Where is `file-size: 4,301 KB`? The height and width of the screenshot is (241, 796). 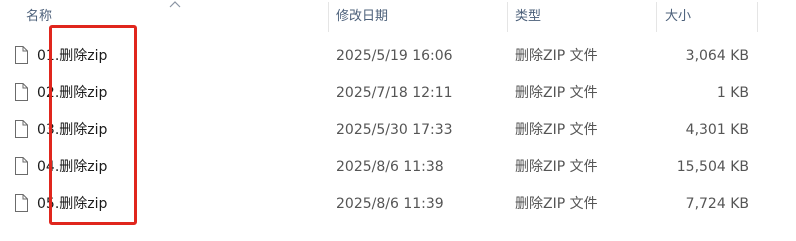
file-size: 4,301 KB is located at coordinates (717, 130).